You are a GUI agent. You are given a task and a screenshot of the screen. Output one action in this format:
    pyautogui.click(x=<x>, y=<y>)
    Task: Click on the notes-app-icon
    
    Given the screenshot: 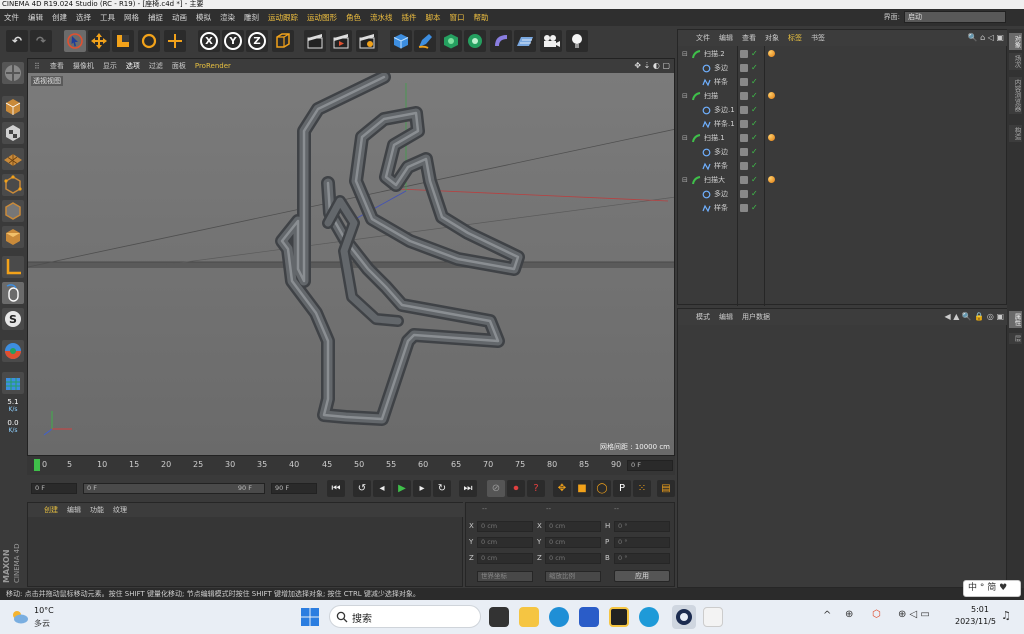 What is the action you would take?
    pyautogui.click(x=619, y=617)
    